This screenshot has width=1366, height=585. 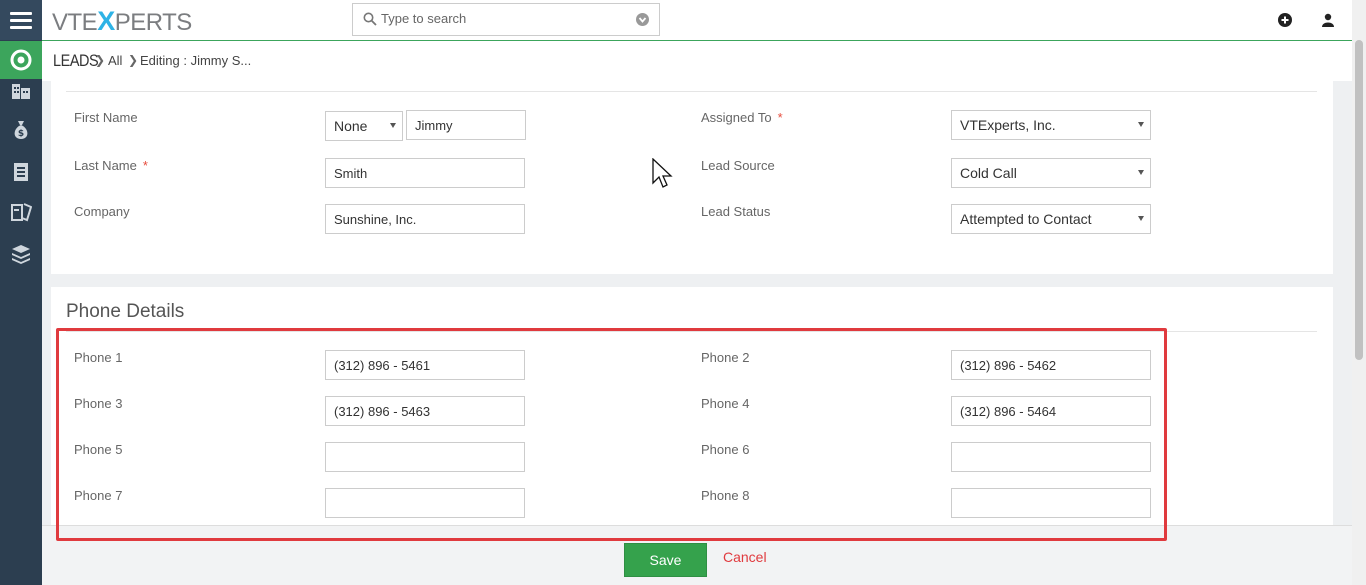 I want to click on leads-icon, so click(x=21, y=60).